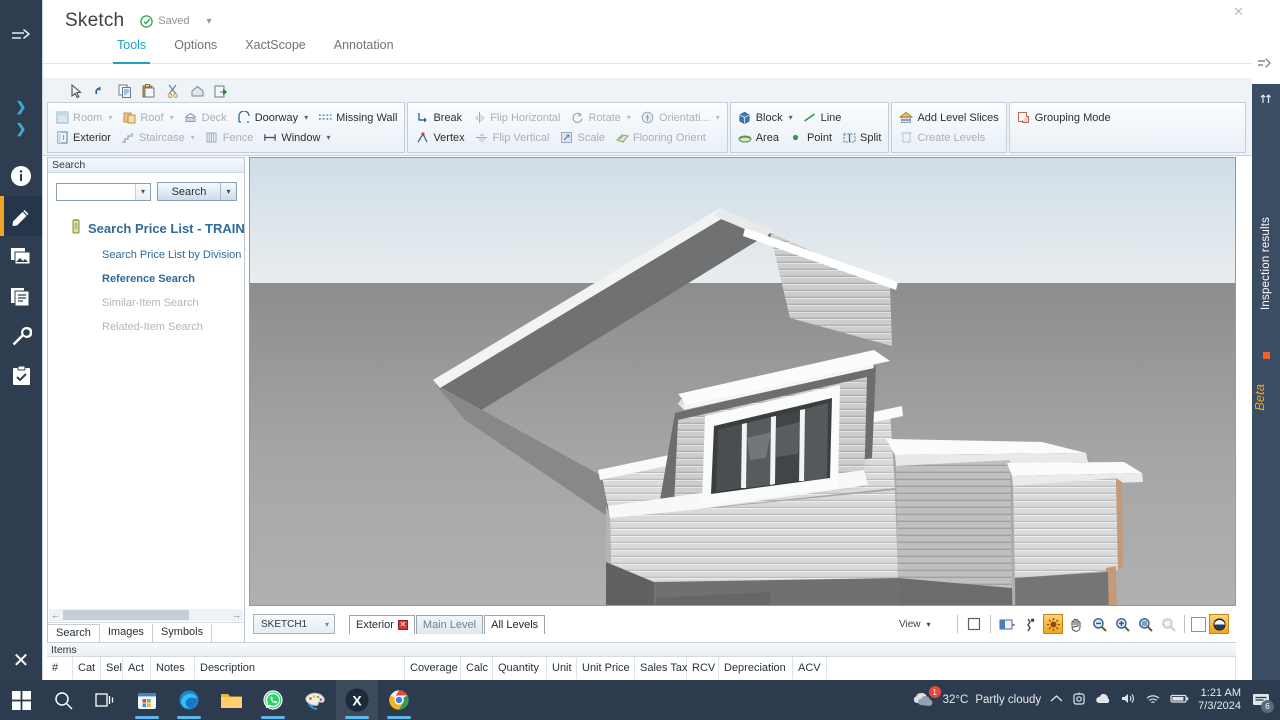 The height and width of the screenshot is (720, 1280). What do you see at coordinates (21, 129) in the screenshot?
I see `chevron-right-icon-2: ❯` at bounding box center [21, 129].